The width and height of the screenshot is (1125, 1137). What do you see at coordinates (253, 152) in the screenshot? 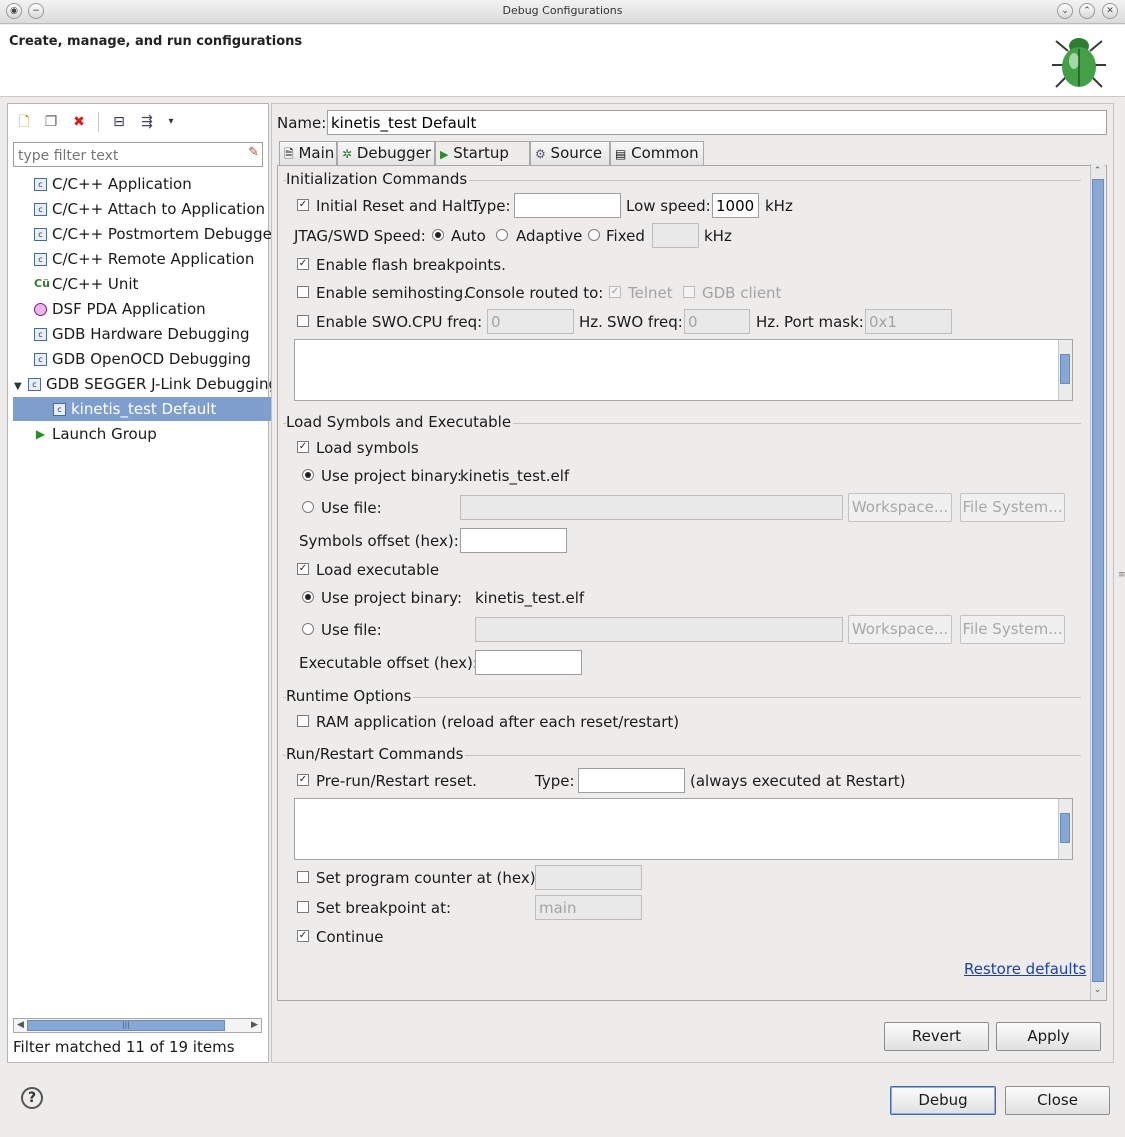
I see `clear-filter-icon: ✎` at bounding box center [253, 152].